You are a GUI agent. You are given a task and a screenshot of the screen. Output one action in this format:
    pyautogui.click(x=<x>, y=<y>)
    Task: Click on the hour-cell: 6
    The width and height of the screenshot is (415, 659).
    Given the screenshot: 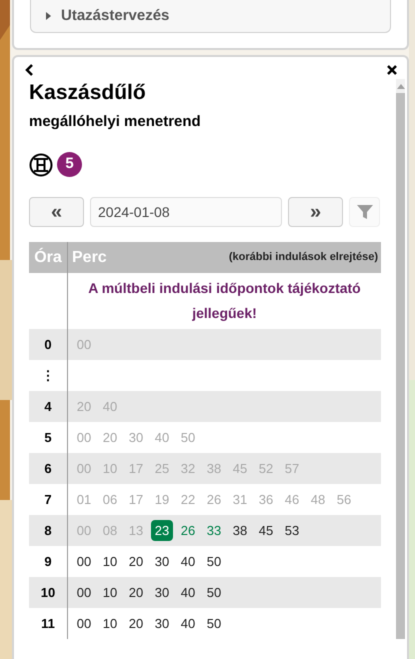 What is the action you would take?
    pyautogui.click(x=48, y=468)
    